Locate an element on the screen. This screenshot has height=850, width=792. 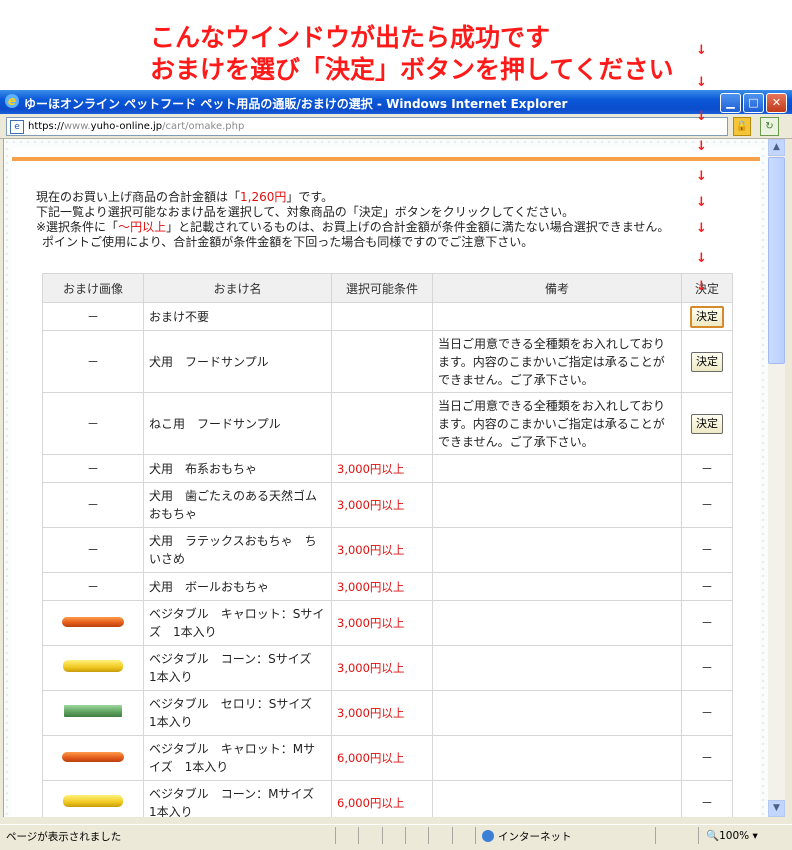
table-row: －おまけ不要 決定 is located at coordinates (387, 316).